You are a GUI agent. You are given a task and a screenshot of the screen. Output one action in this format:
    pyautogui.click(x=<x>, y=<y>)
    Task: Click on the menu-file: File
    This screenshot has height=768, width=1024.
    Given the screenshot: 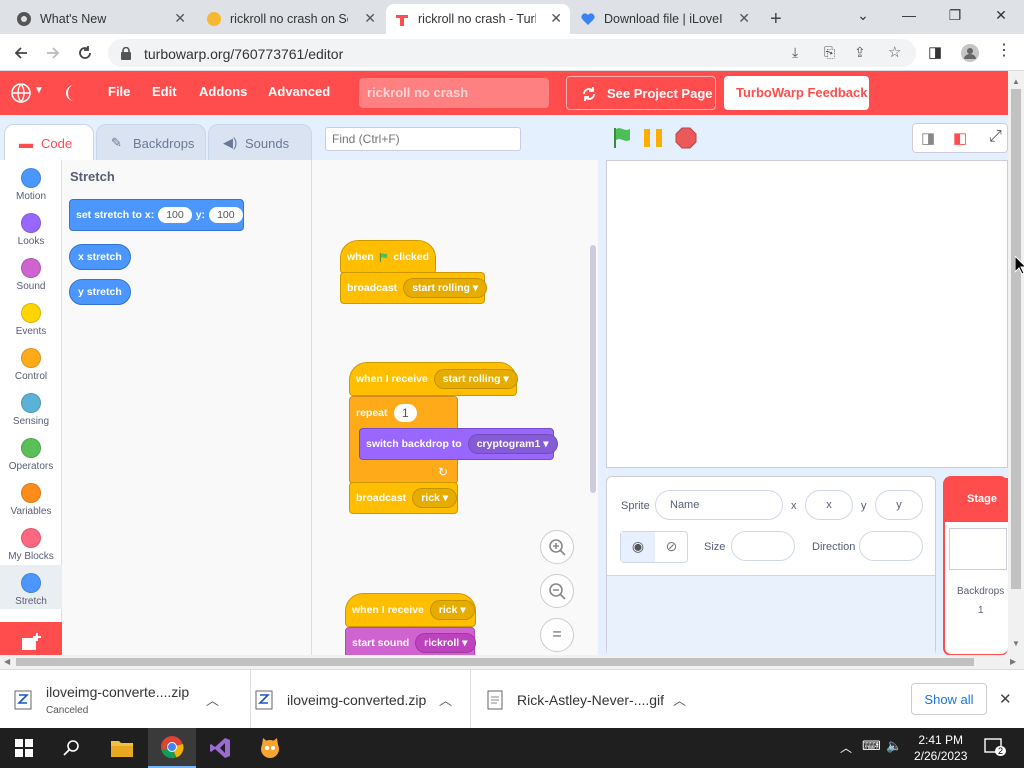 What is the action you would take?
    pyautogui.click(x=119, y=91)
    